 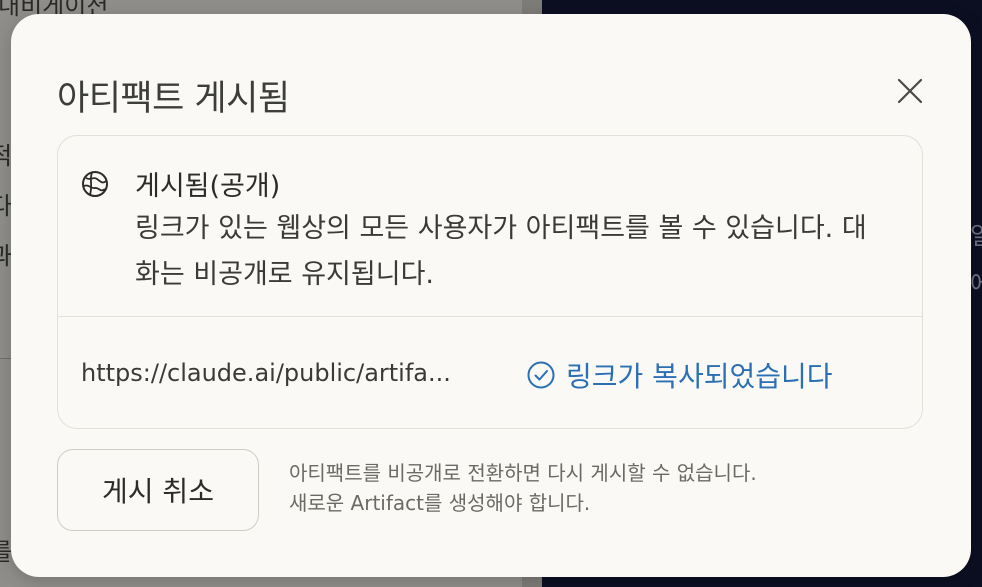 What do you see at coordinates (976, 236) in the screenshot?
I see `background-text: 일` at bounding box center [976, 236].